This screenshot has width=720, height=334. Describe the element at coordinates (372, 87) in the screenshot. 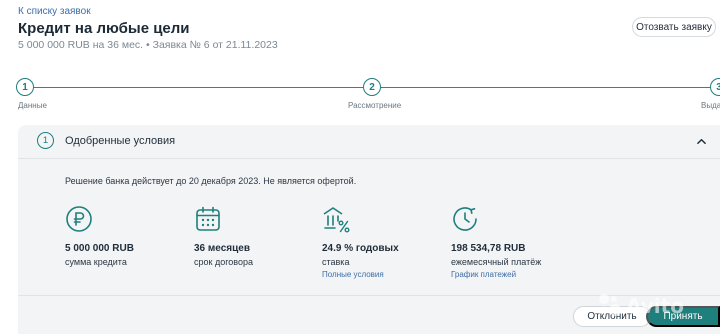

I see `step-2-circle: 2` at that location.